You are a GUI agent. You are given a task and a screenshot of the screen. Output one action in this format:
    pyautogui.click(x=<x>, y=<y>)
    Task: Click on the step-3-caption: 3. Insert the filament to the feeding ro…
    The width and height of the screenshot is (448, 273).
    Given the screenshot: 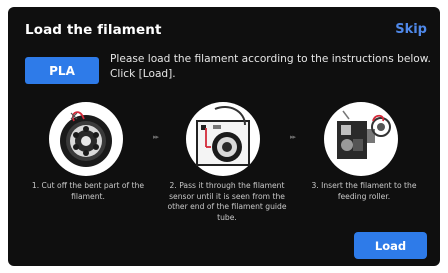 What is the action you would take?
    pyautogui.click(x=364, y=191)
    